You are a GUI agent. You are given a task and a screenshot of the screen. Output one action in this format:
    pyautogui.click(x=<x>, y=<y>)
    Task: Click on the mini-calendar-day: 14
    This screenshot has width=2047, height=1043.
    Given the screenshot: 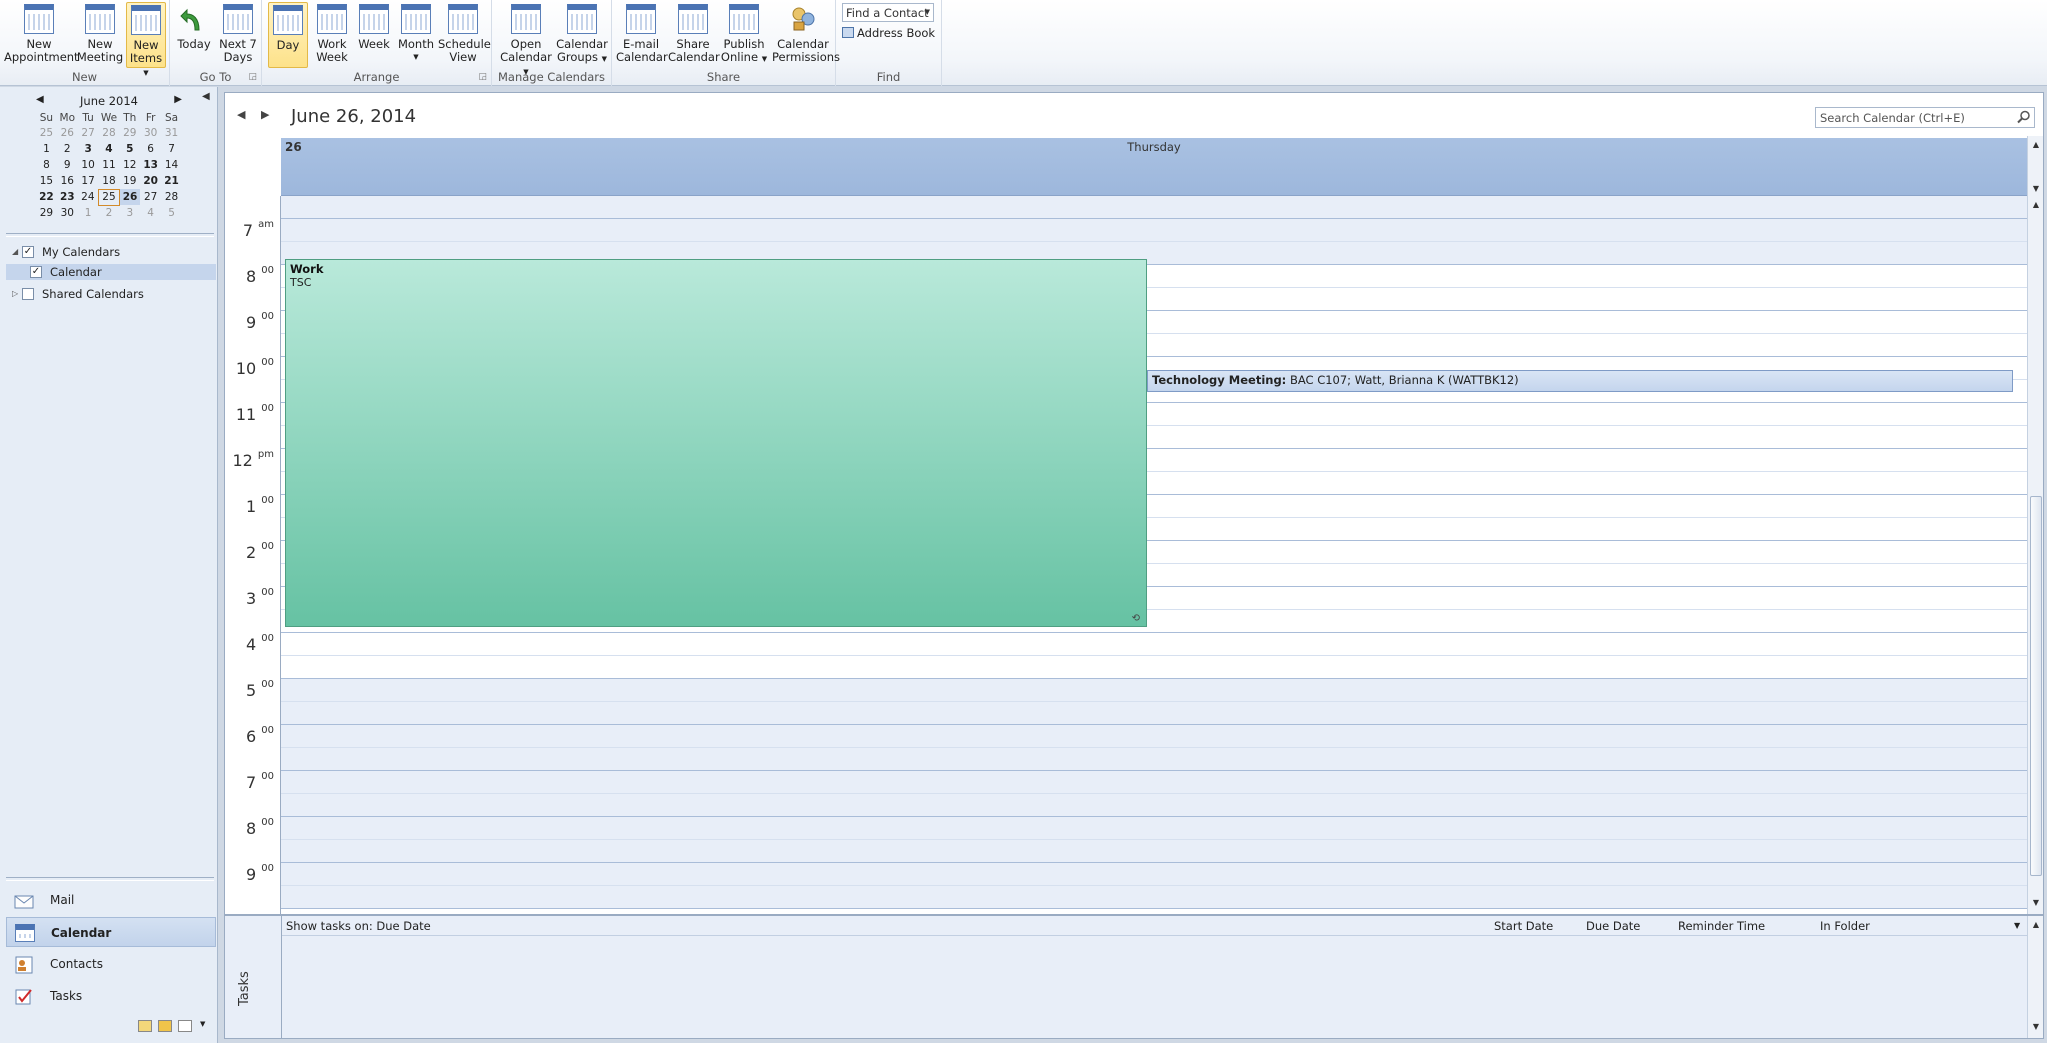 What is the action you would take?
    pyautogui.click(x=171, y=165)
    